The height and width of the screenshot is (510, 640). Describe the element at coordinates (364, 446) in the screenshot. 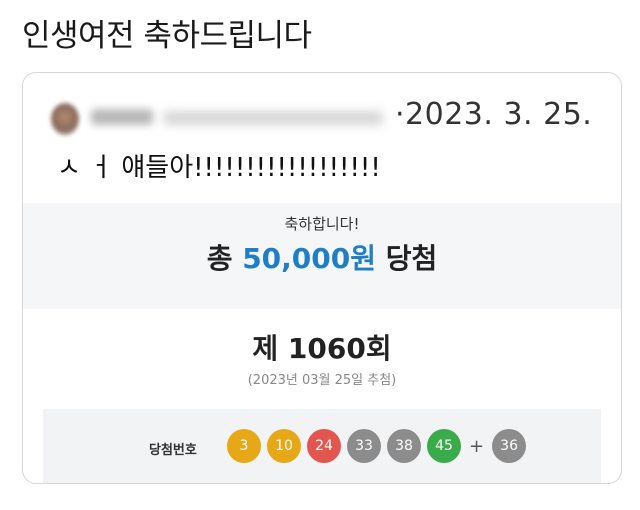

I see `number-ball: 33` at that location.